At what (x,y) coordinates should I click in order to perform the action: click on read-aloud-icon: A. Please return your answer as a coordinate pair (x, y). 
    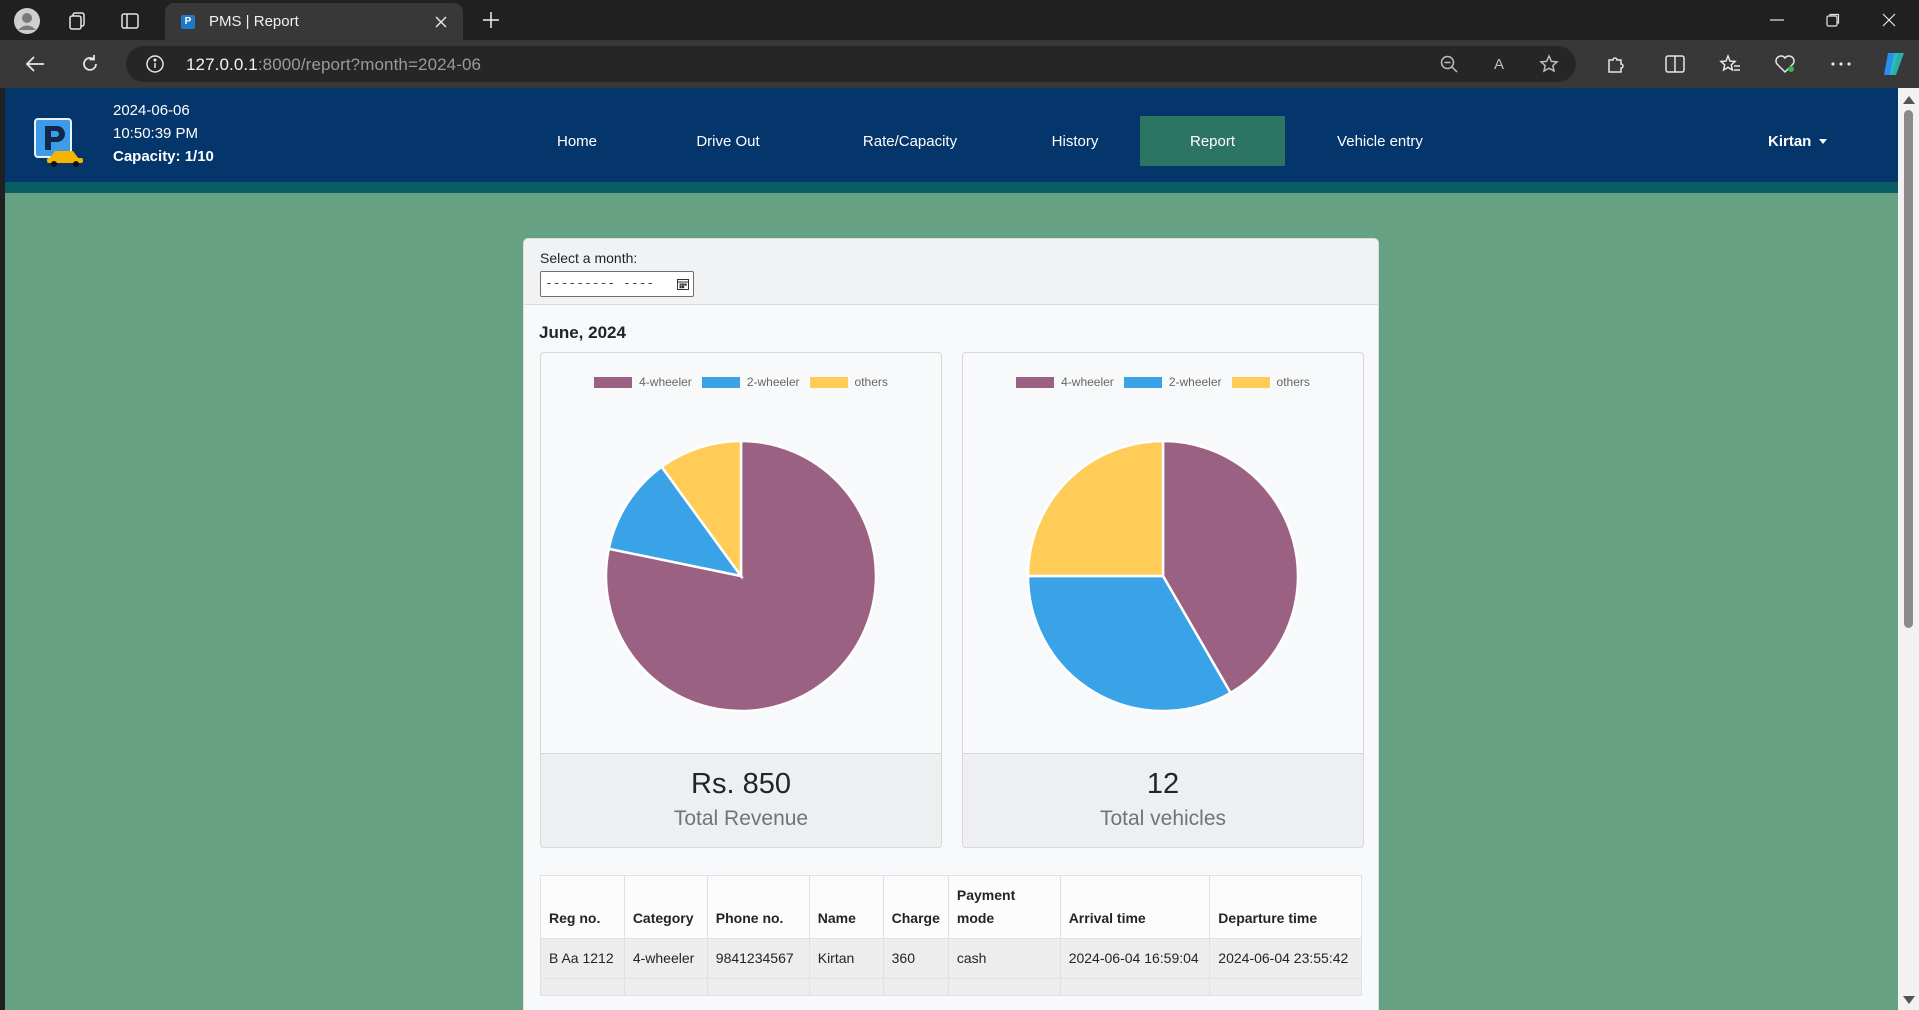
    Looking at the image, I should click on (1499, 64).